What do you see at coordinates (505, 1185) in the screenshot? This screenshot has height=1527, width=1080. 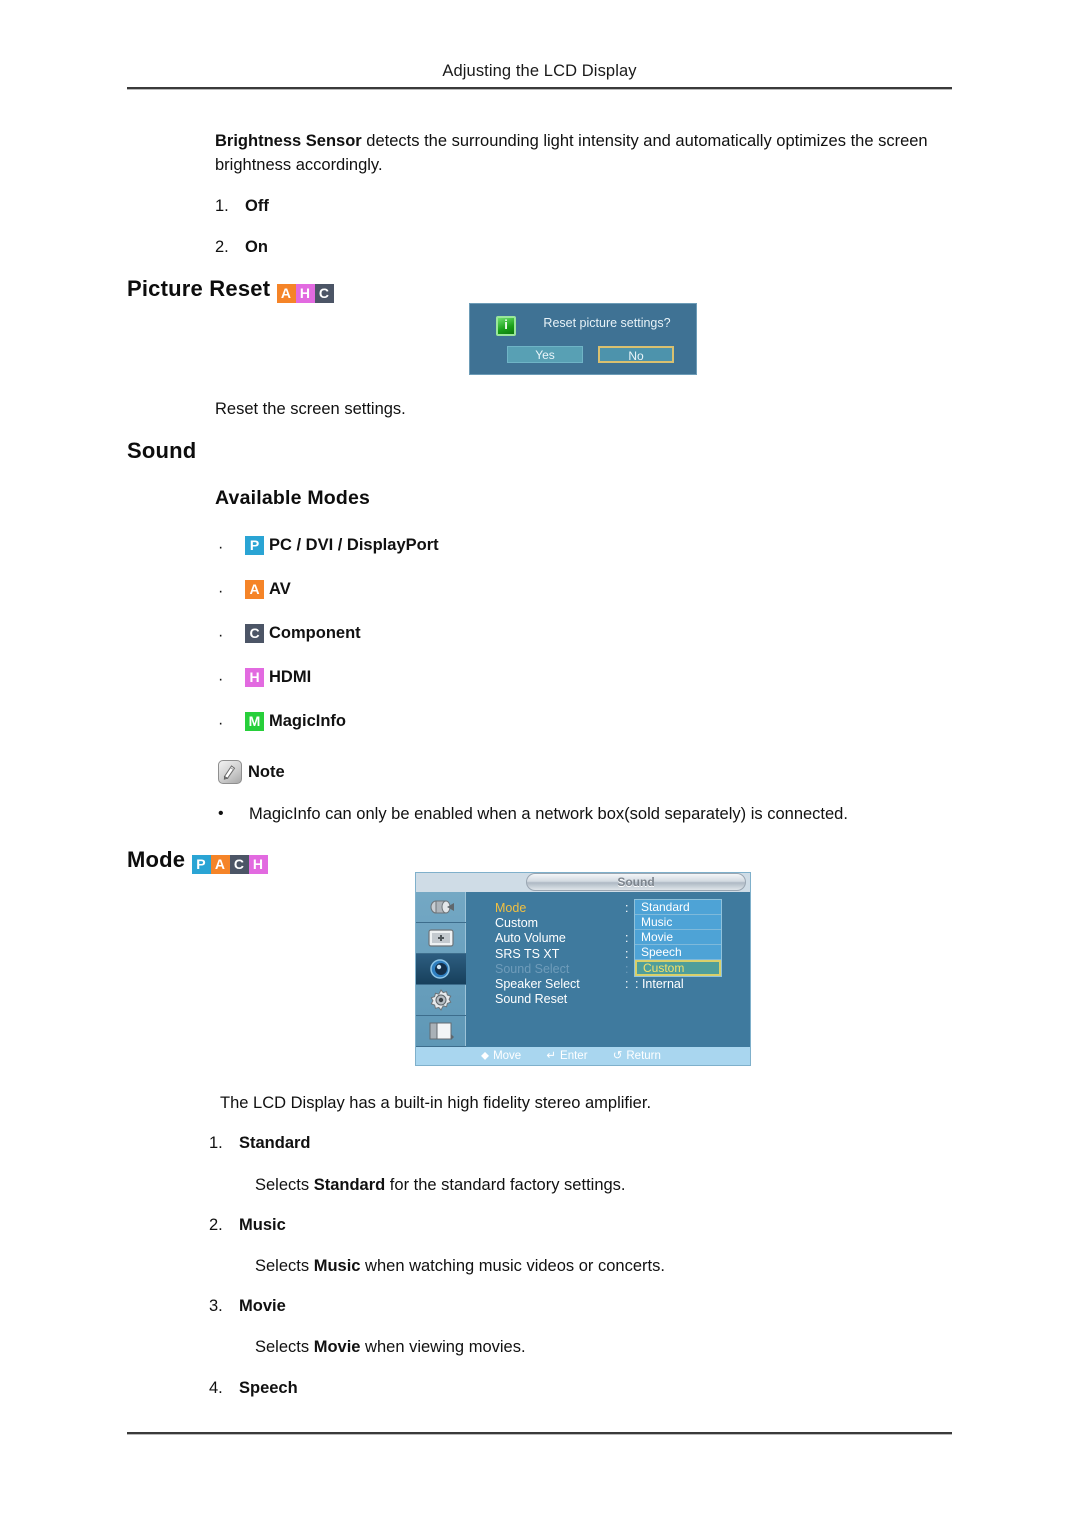 I see `desc-post: for the standard factory settings.` at bounding box center [505, 1185].